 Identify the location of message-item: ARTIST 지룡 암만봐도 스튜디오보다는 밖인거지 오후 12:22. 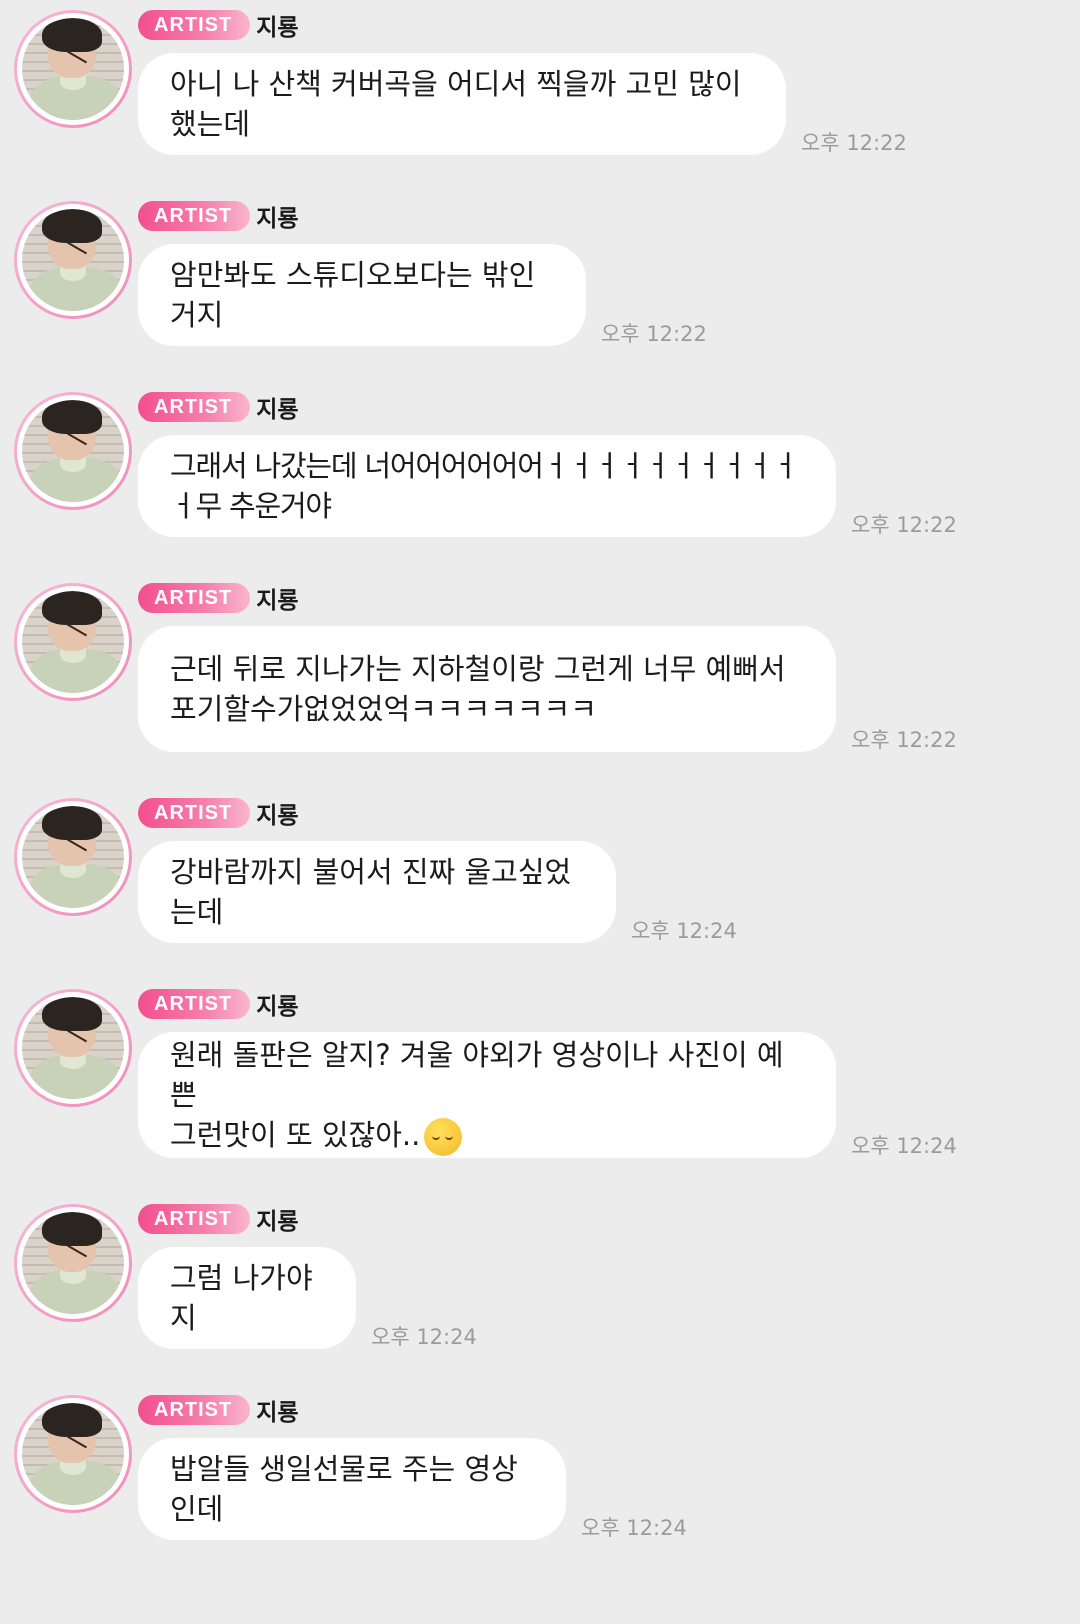
(540, 286).